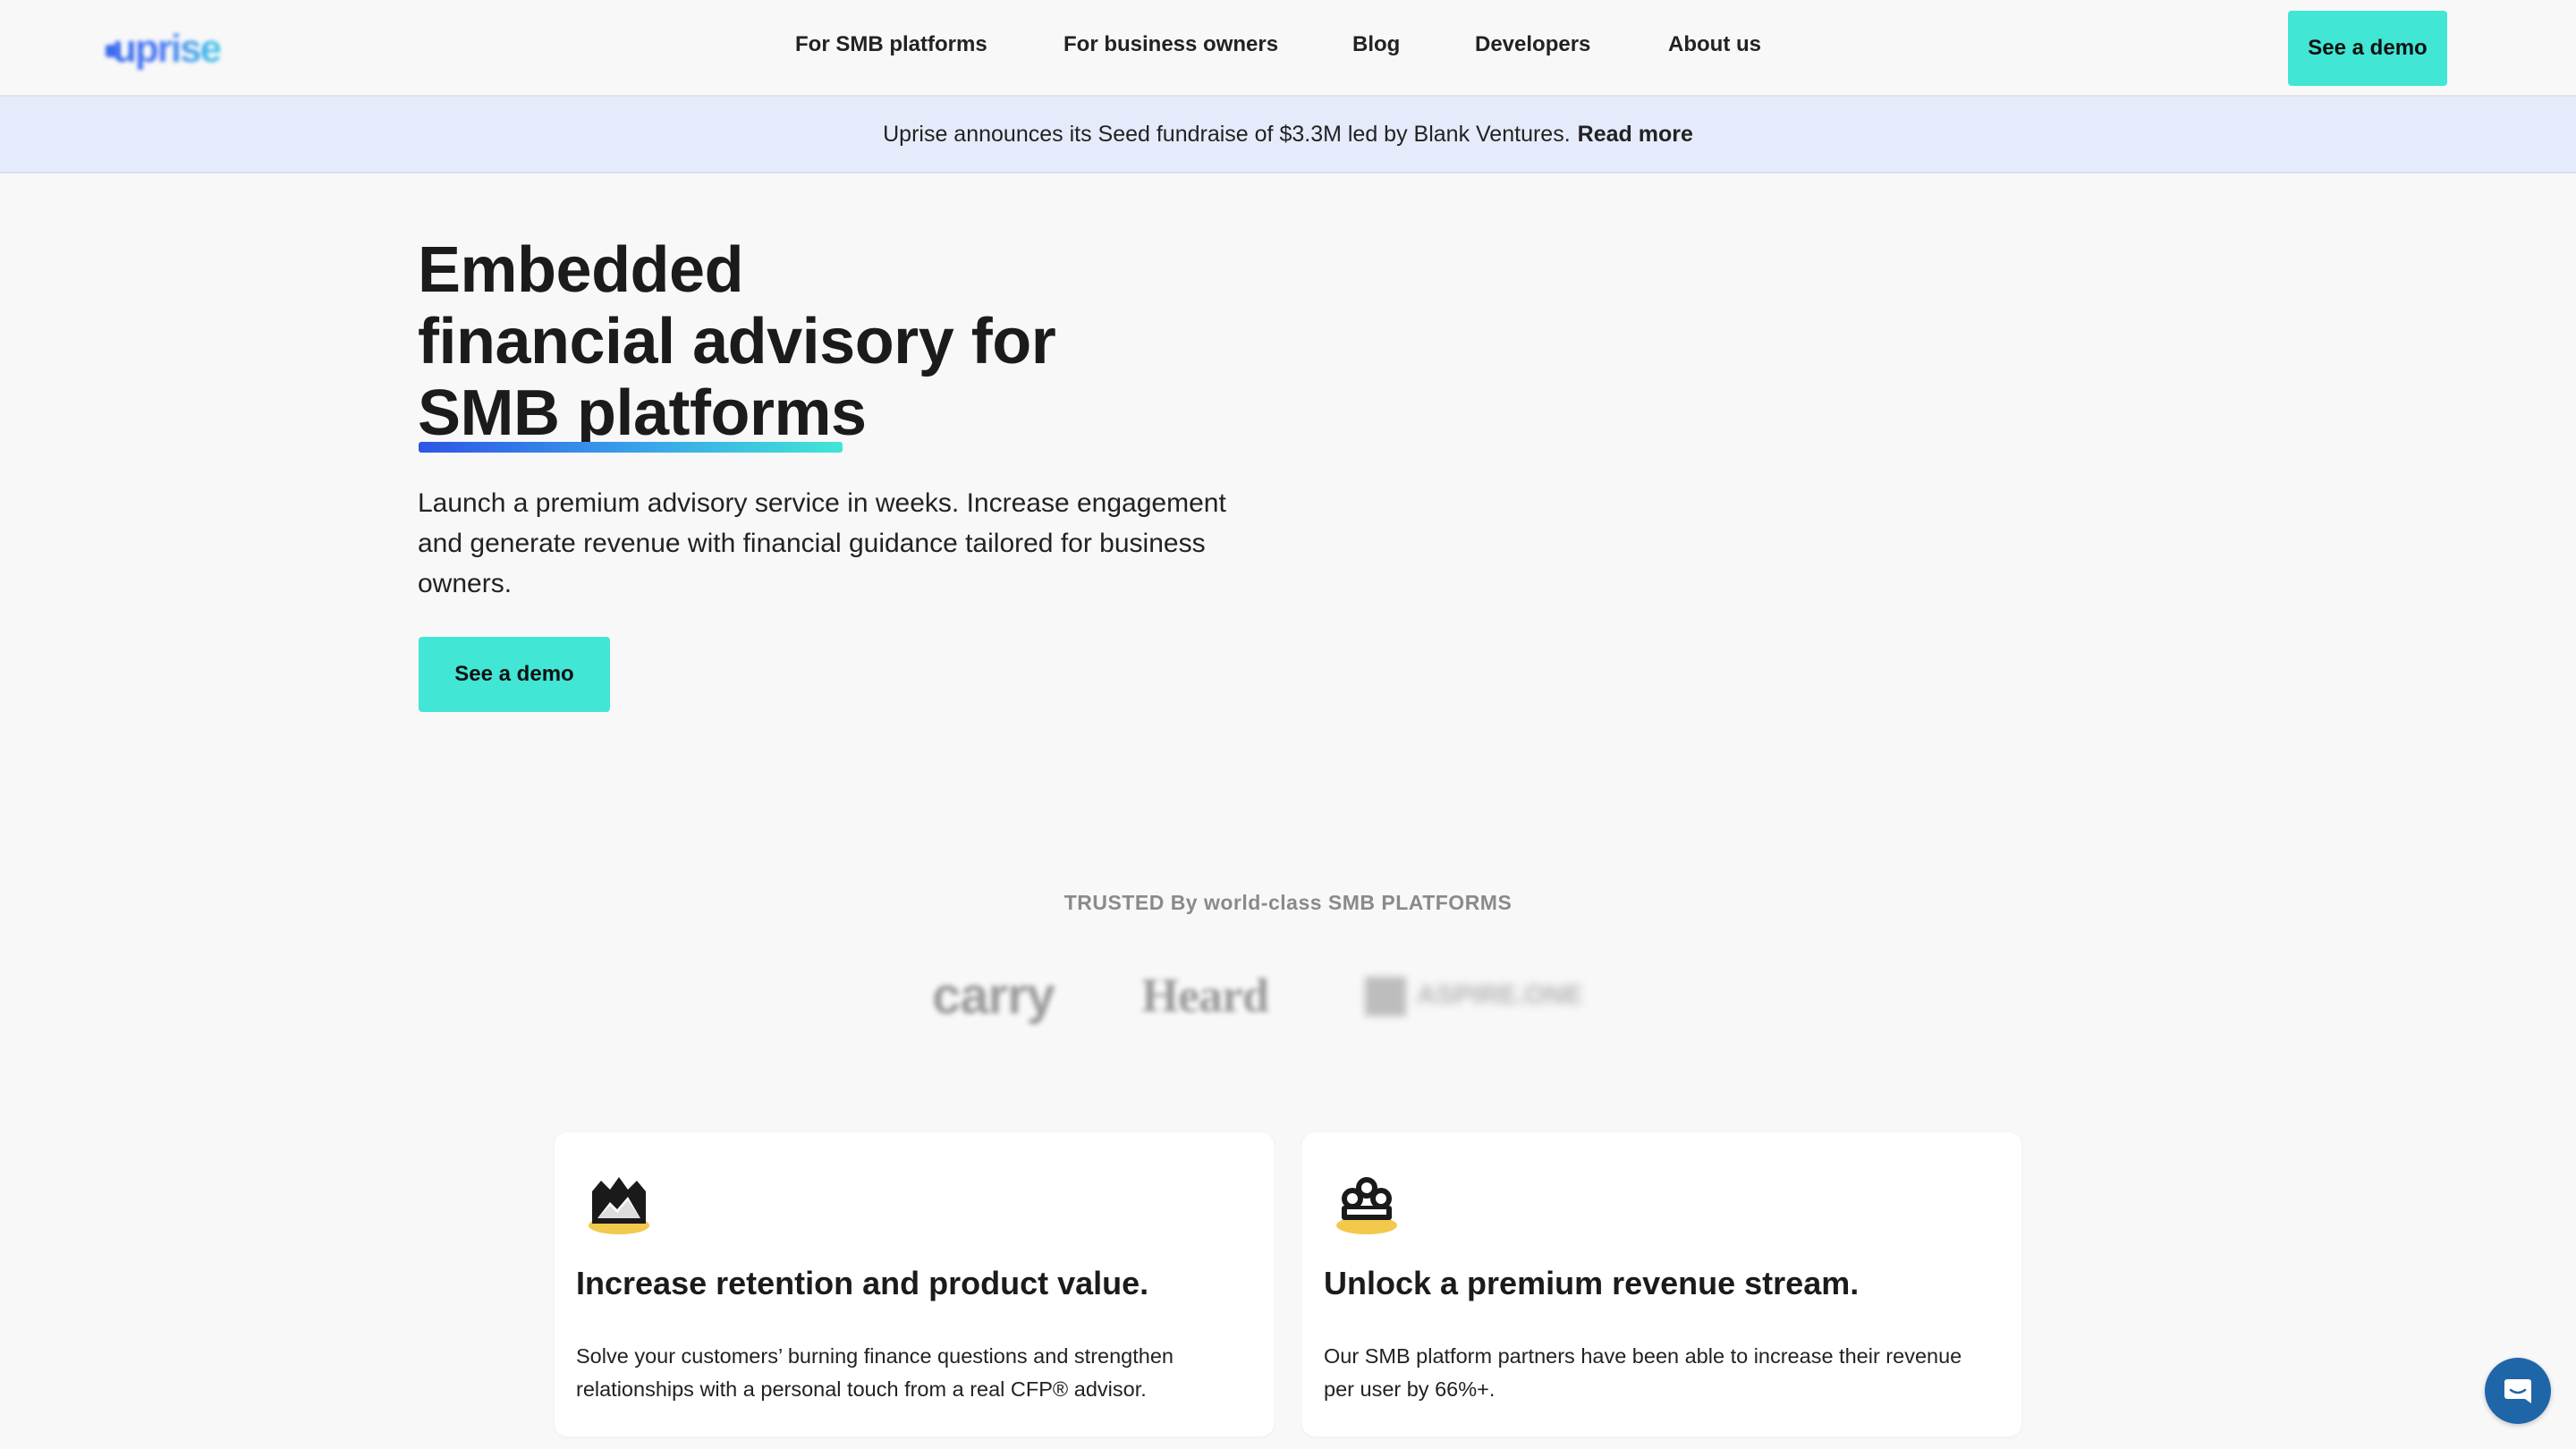 This screenshot has width=2576, height=1449. What do you see at coordinates (642, 413) in the screenshot?
I see `hero-title-line-3: SMB platforms` at bounding box center [642, 413].